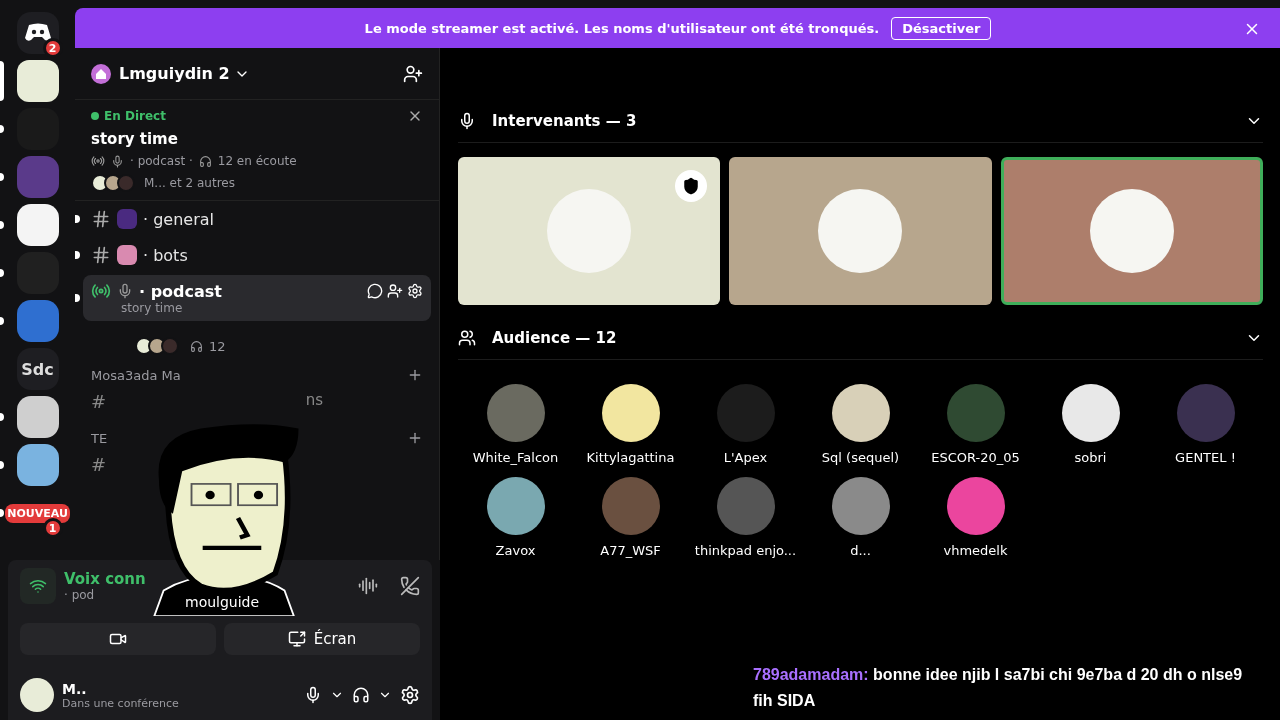 This screenshot has width=1280, height=720. I want to click on home-button, so click(37, 33).